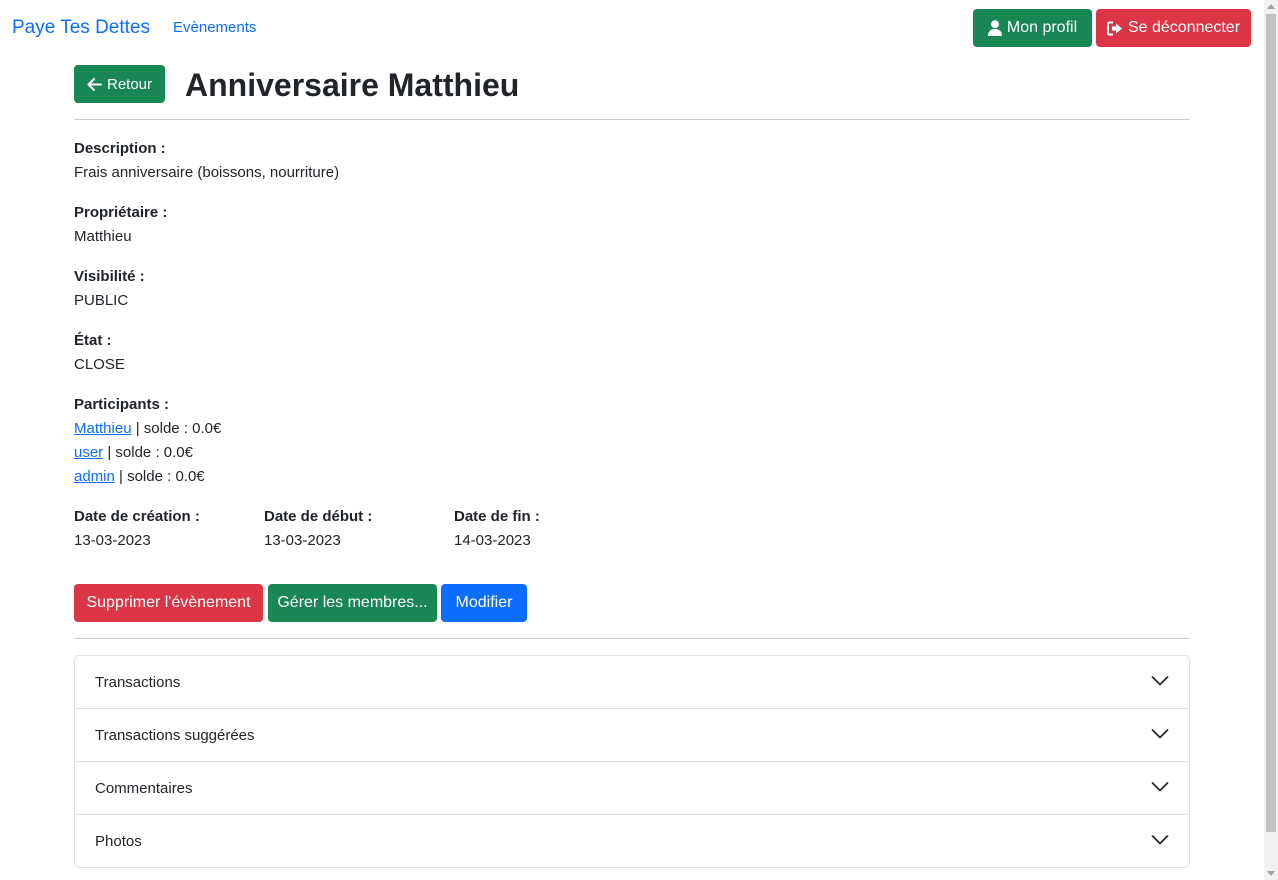 The image size is (1278, 880). Describe the element at coordinates (88, 452) in the screenshot. I see `participant-link: user` at that location.